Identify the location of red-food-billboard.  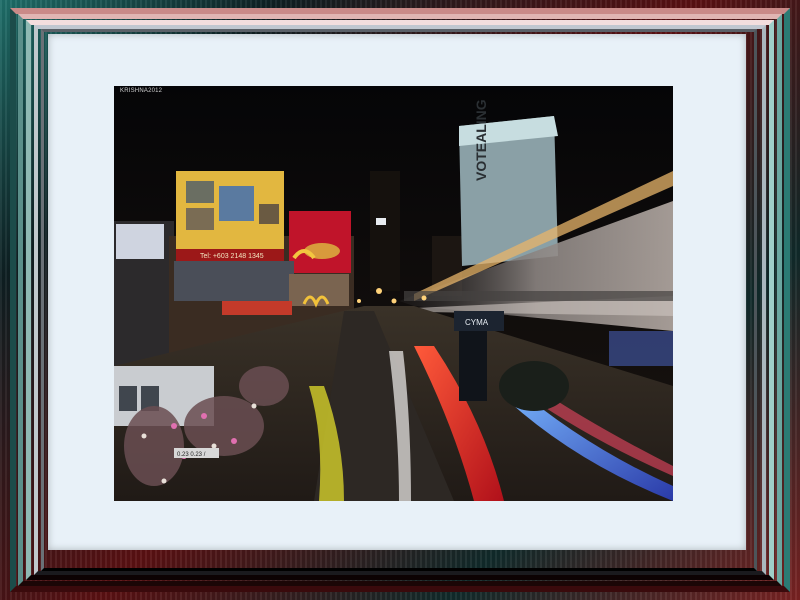
(320, 242).